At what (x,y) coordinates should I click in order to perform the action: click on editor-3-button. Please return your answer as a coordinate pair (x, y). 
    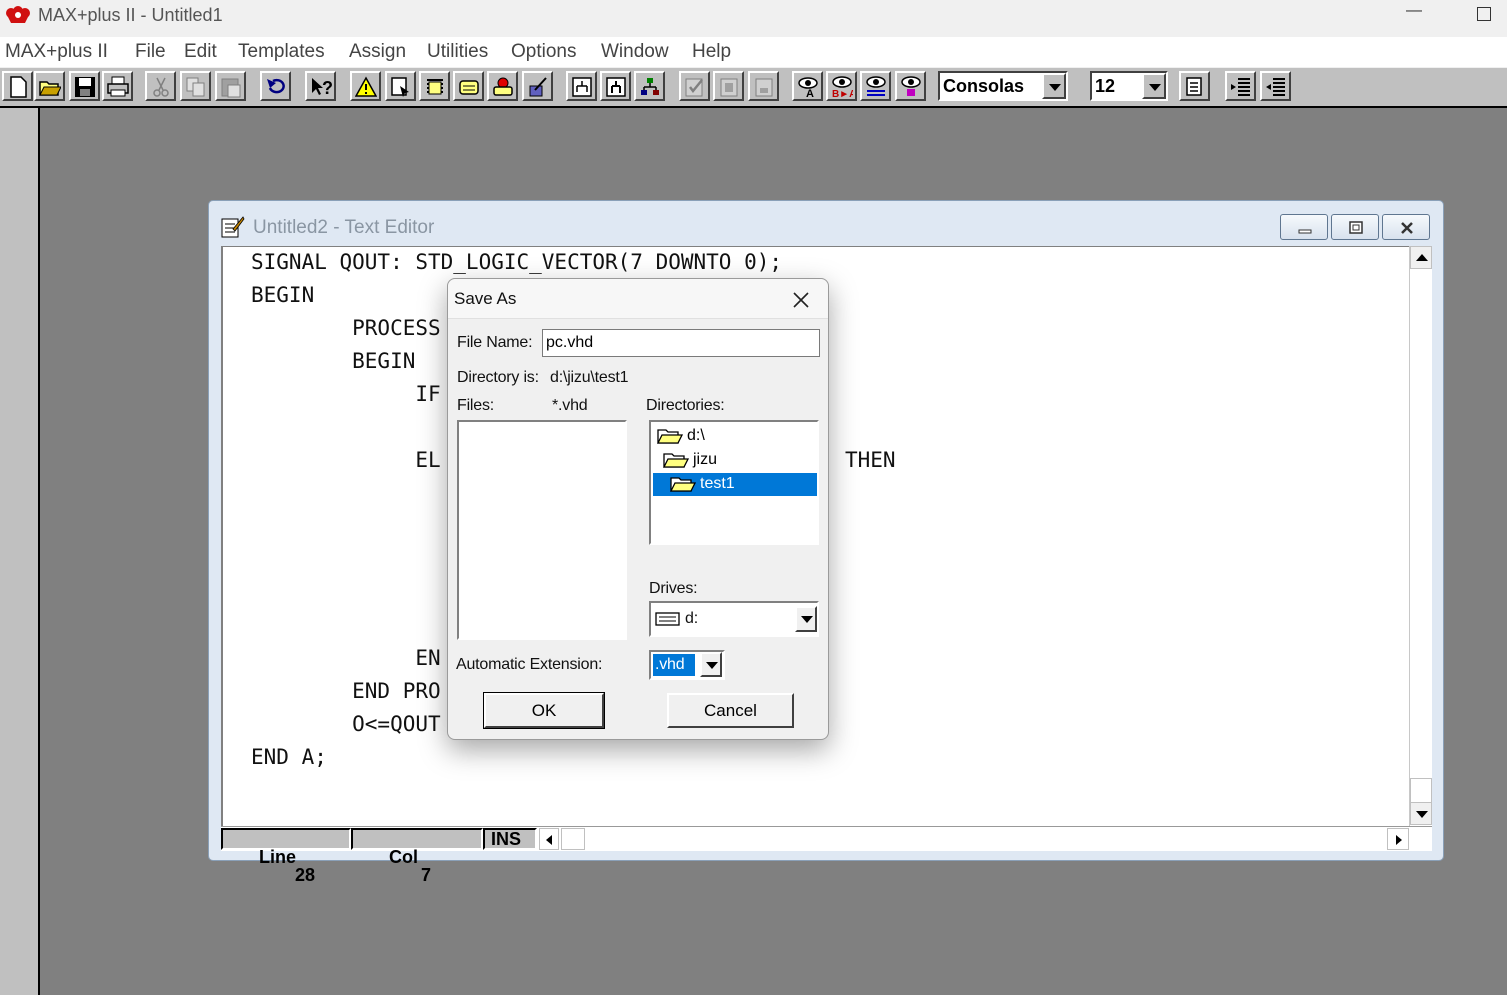
    Looking at the image, I should click on (468, 86).